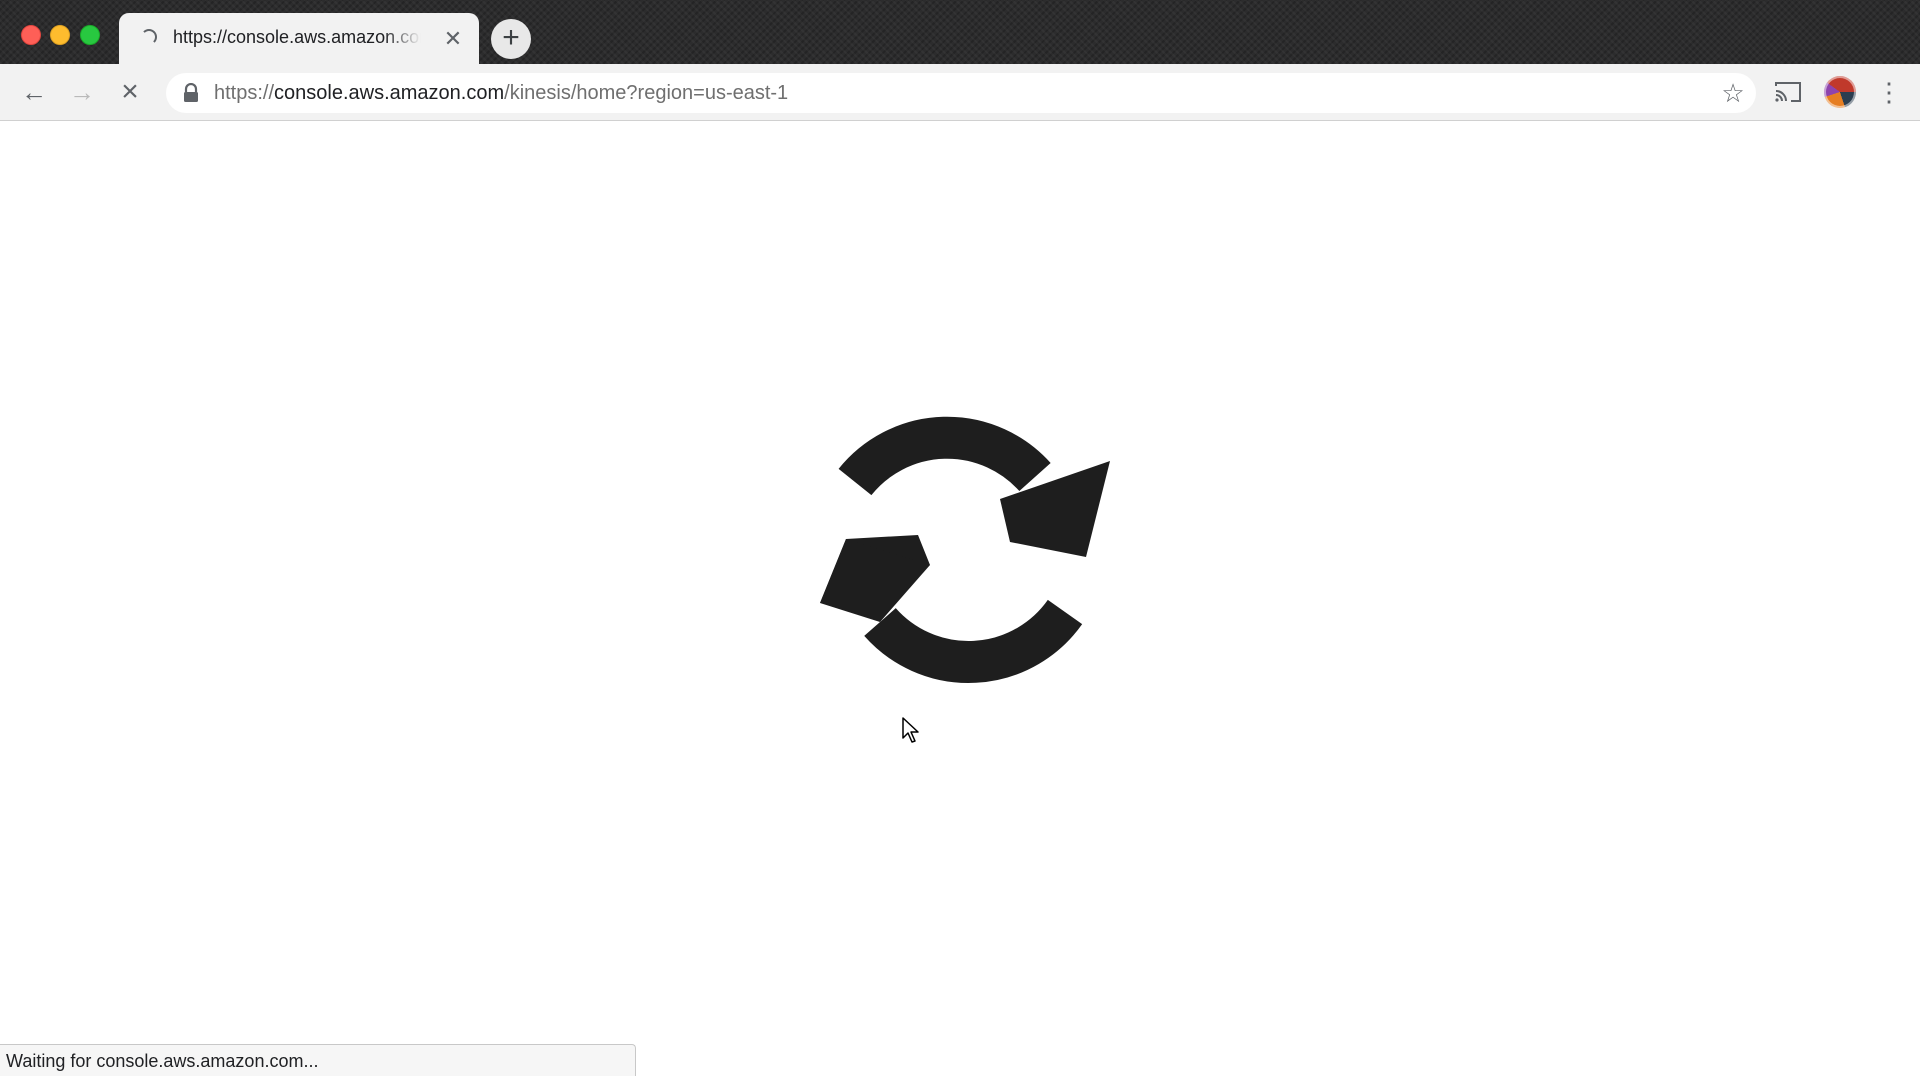 The image size is (1920, 1080). I want to click on close-icon: ×, so click(130, 91).